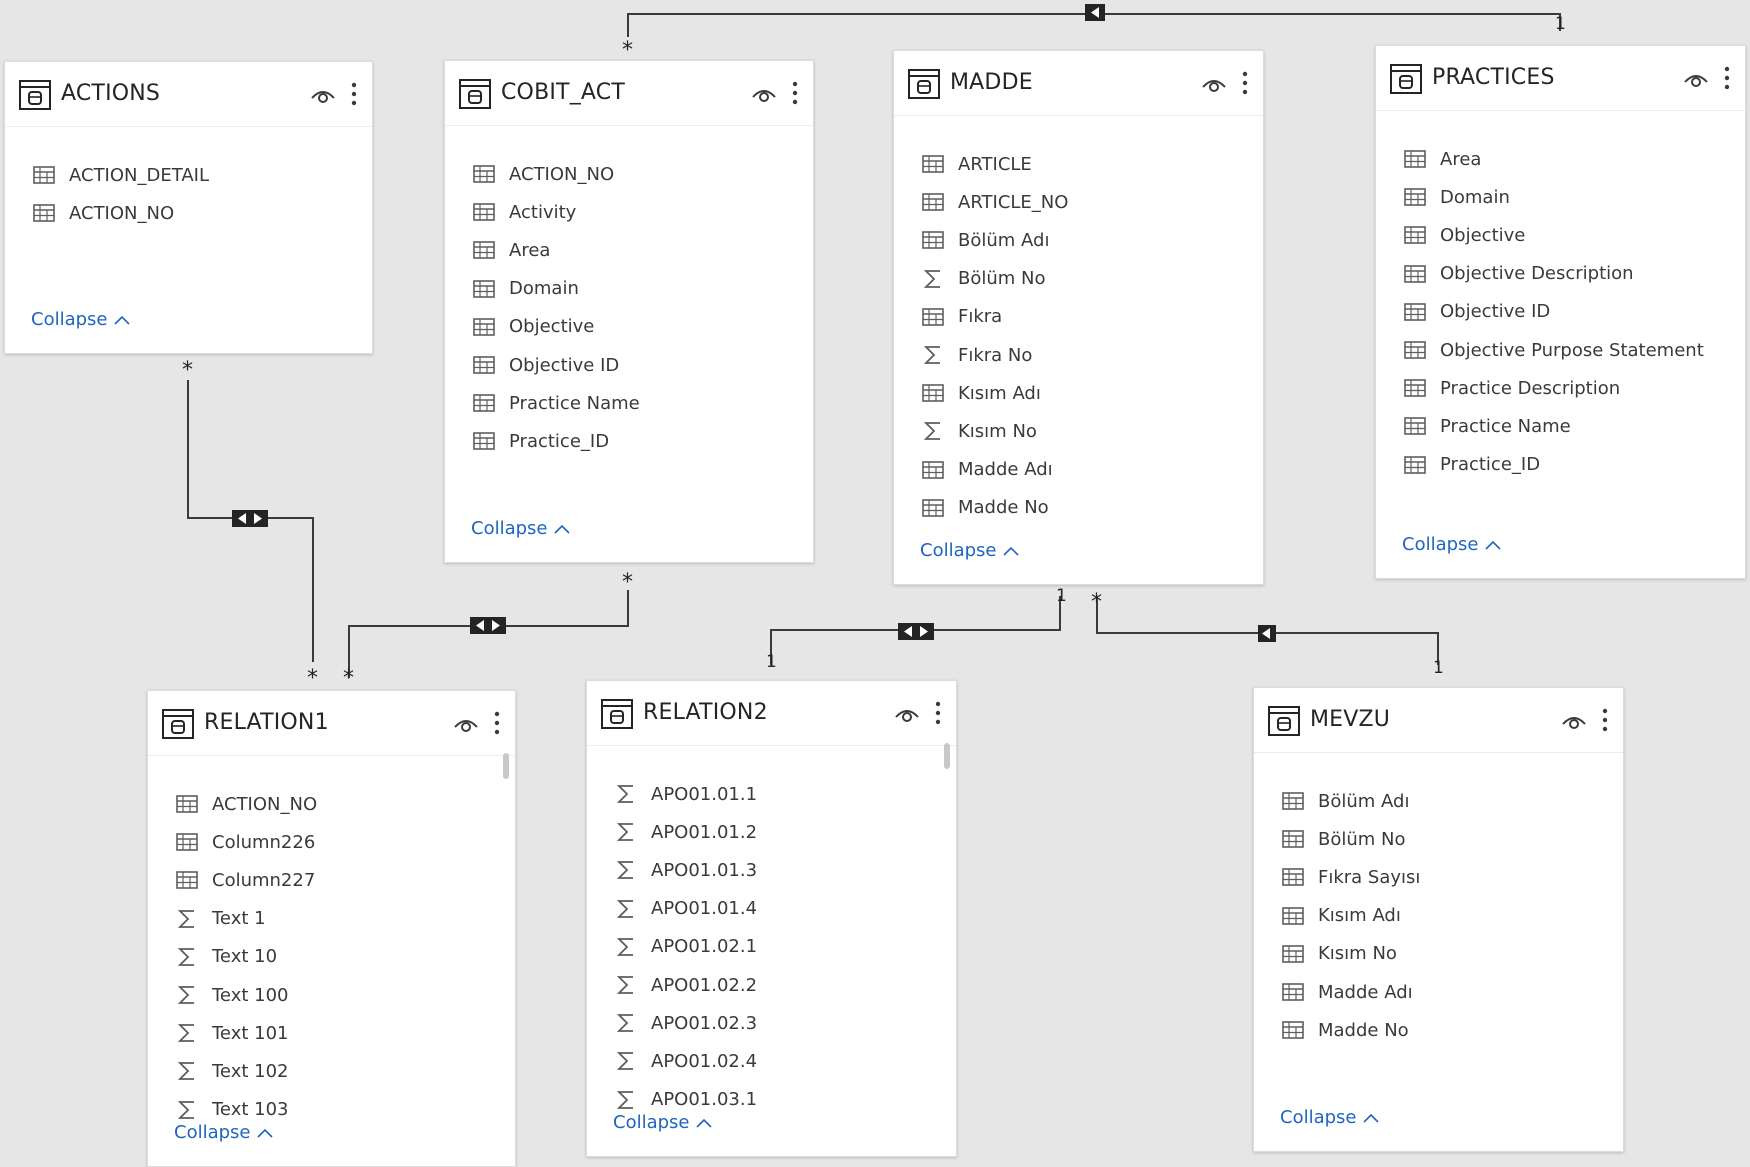 The width and height of the screenshot is (1750, 1167). Describe the element at coordinates (340, 1071) in the screenshot. I see `field-row: Text 102` at that location.